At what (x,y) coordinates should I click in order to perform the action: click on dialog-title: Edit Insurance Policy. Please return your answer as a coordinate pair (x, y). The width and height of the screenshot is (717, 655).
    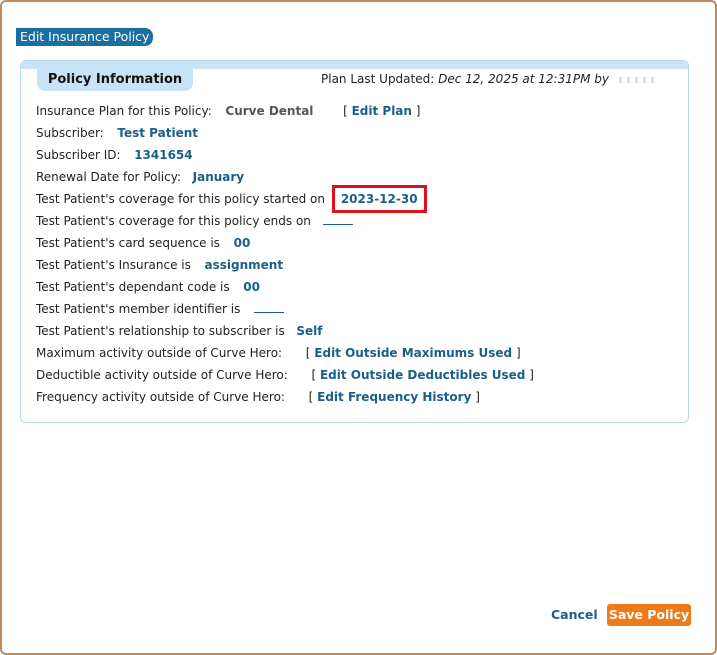
    Looking at the image, I should click on (85, 37).